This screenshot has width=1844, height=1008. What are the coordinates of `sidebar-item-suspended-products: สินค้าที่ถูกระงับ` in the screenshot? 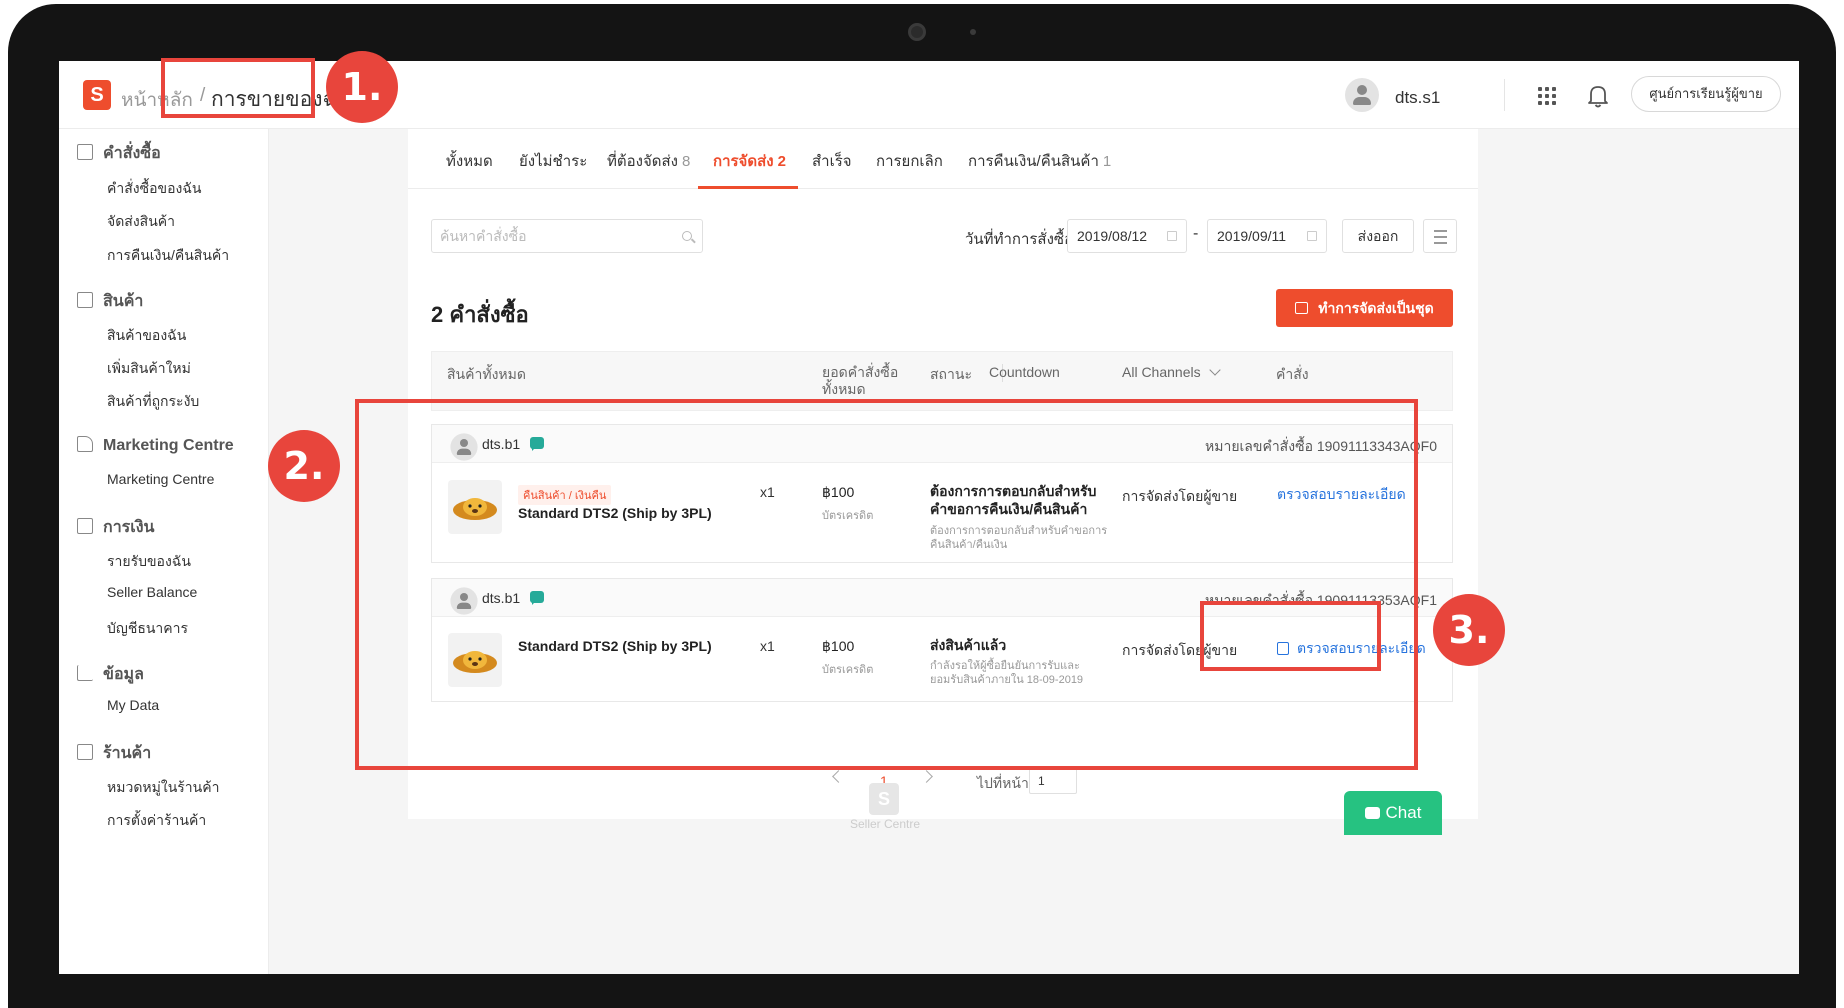 It's located at (153, 402).